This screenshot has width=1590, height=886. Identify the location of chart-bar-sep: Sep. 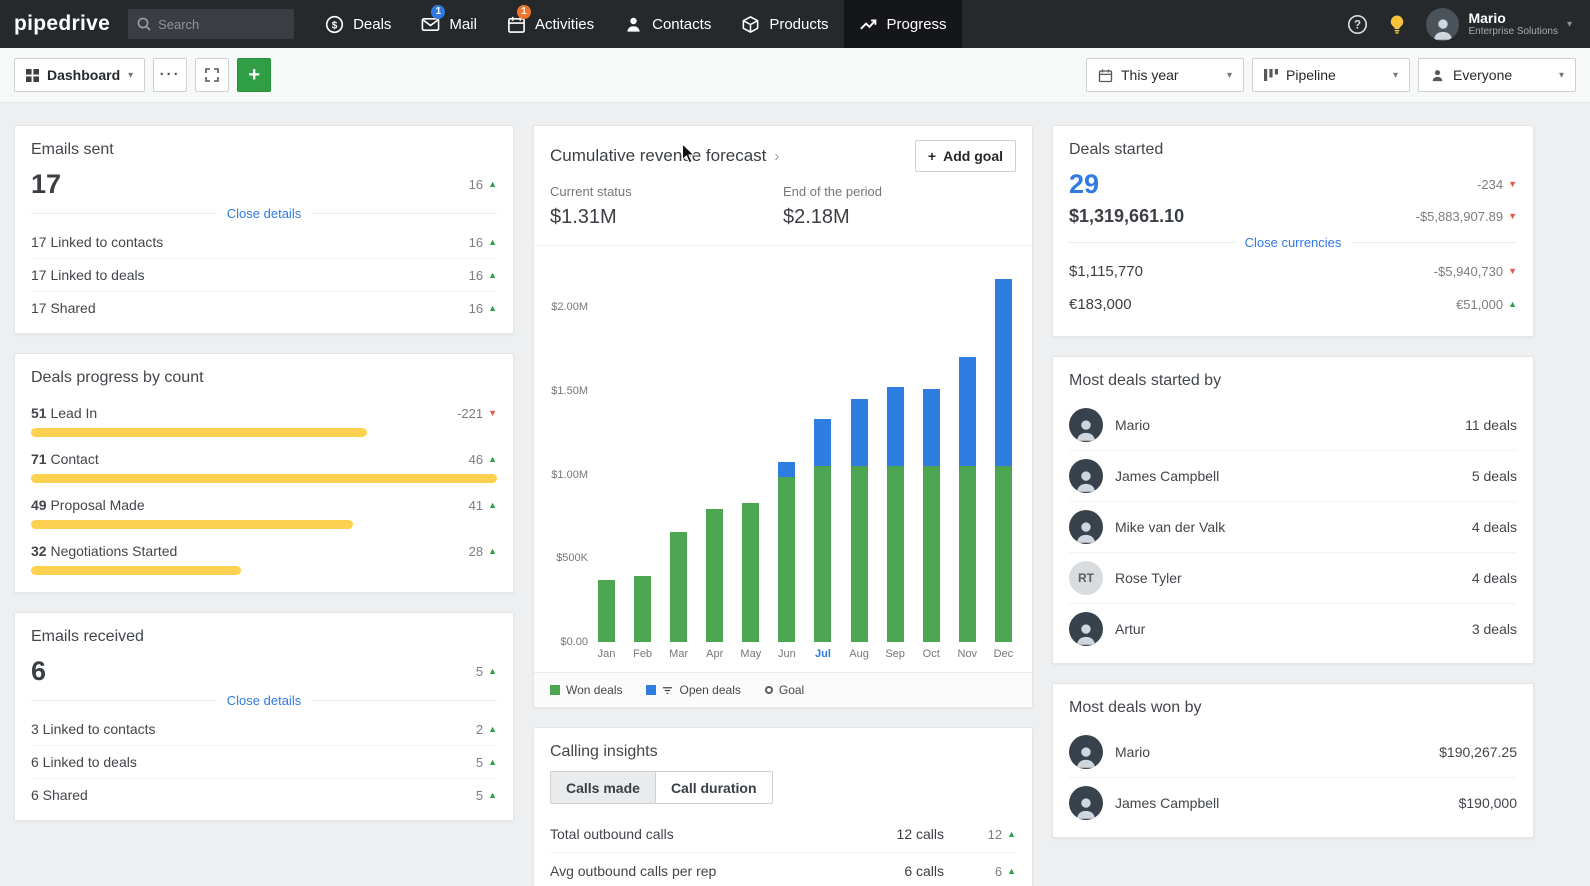
(895, 467).